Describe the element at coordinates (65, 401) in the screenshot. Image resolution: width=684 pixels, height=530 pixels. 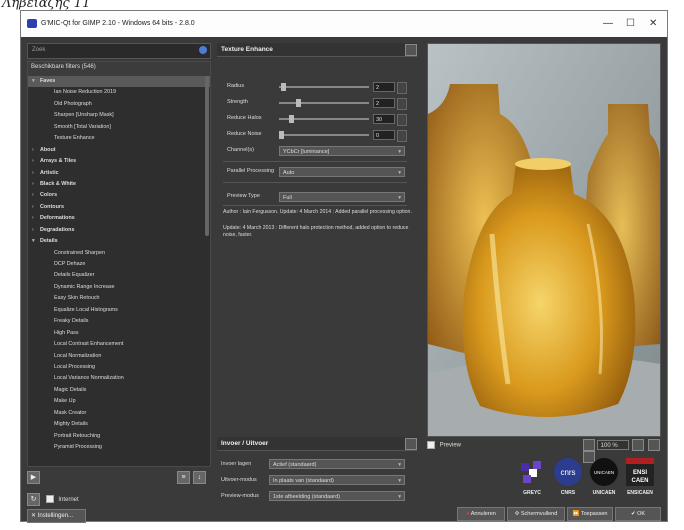
I see `filter-label: Make Up` at that location.